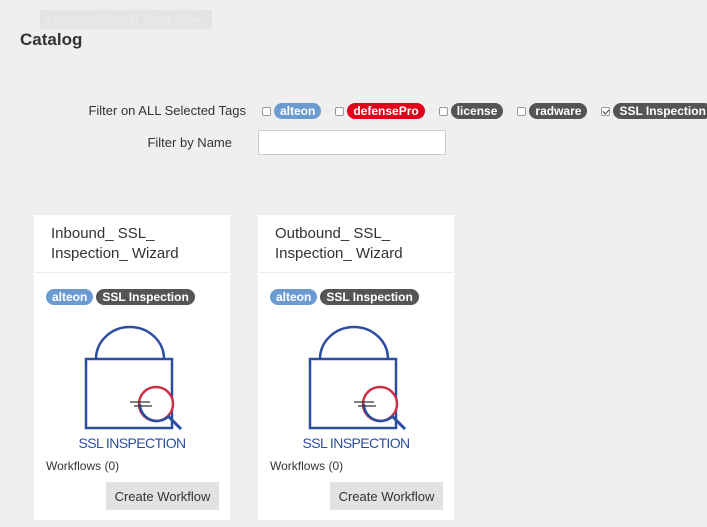 This screenshot has width=707, height=527. What do you see at coordinates (606, 111) in the screenshot?
I see `tag-checkbox-checked` at bounding box center [606, 111].